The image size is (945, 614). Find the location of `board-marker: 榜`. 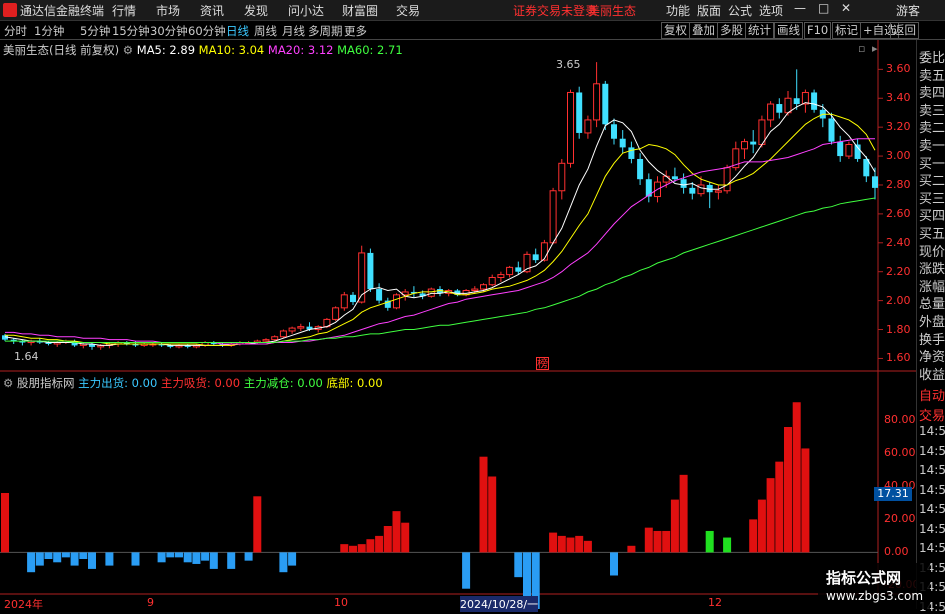

board-marker: 榜 is located at coordinates (542, 363).